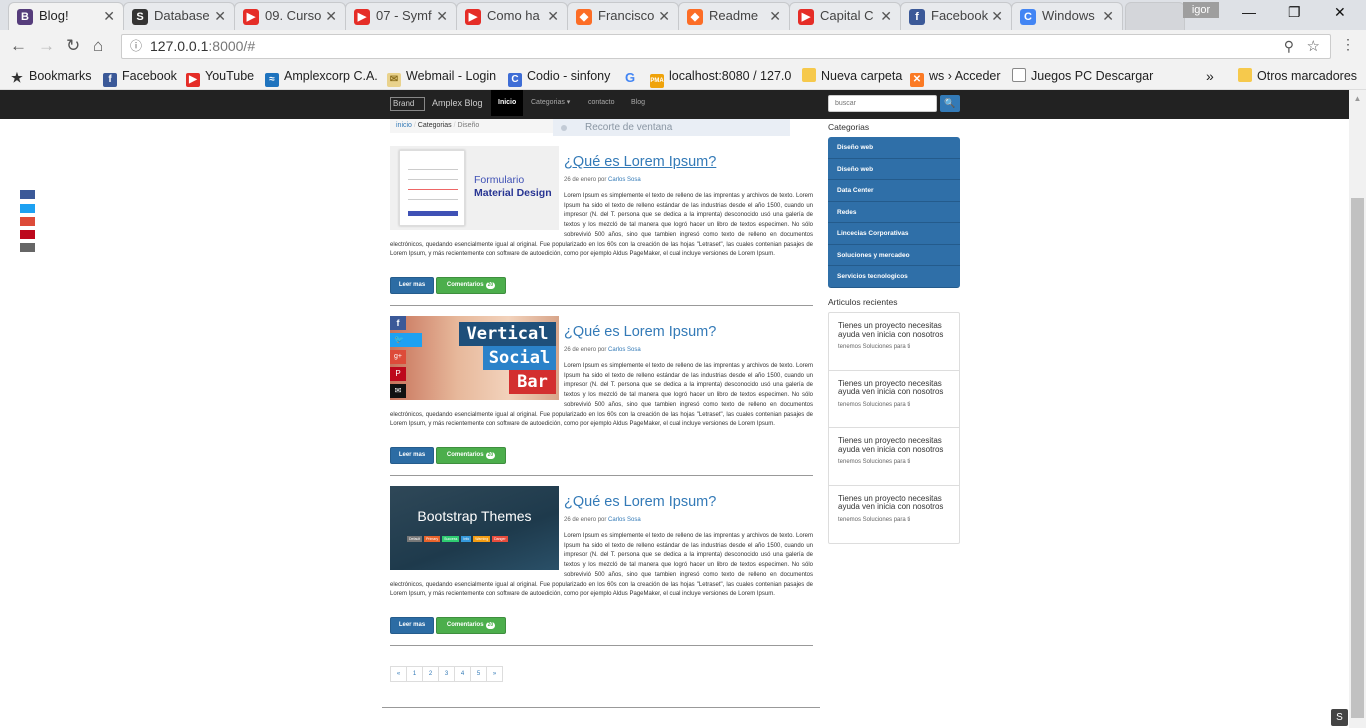 The width and height of the screenshot is (1366, 728). I want to click on zoom-icon: ⚲, so click(1289, 46).